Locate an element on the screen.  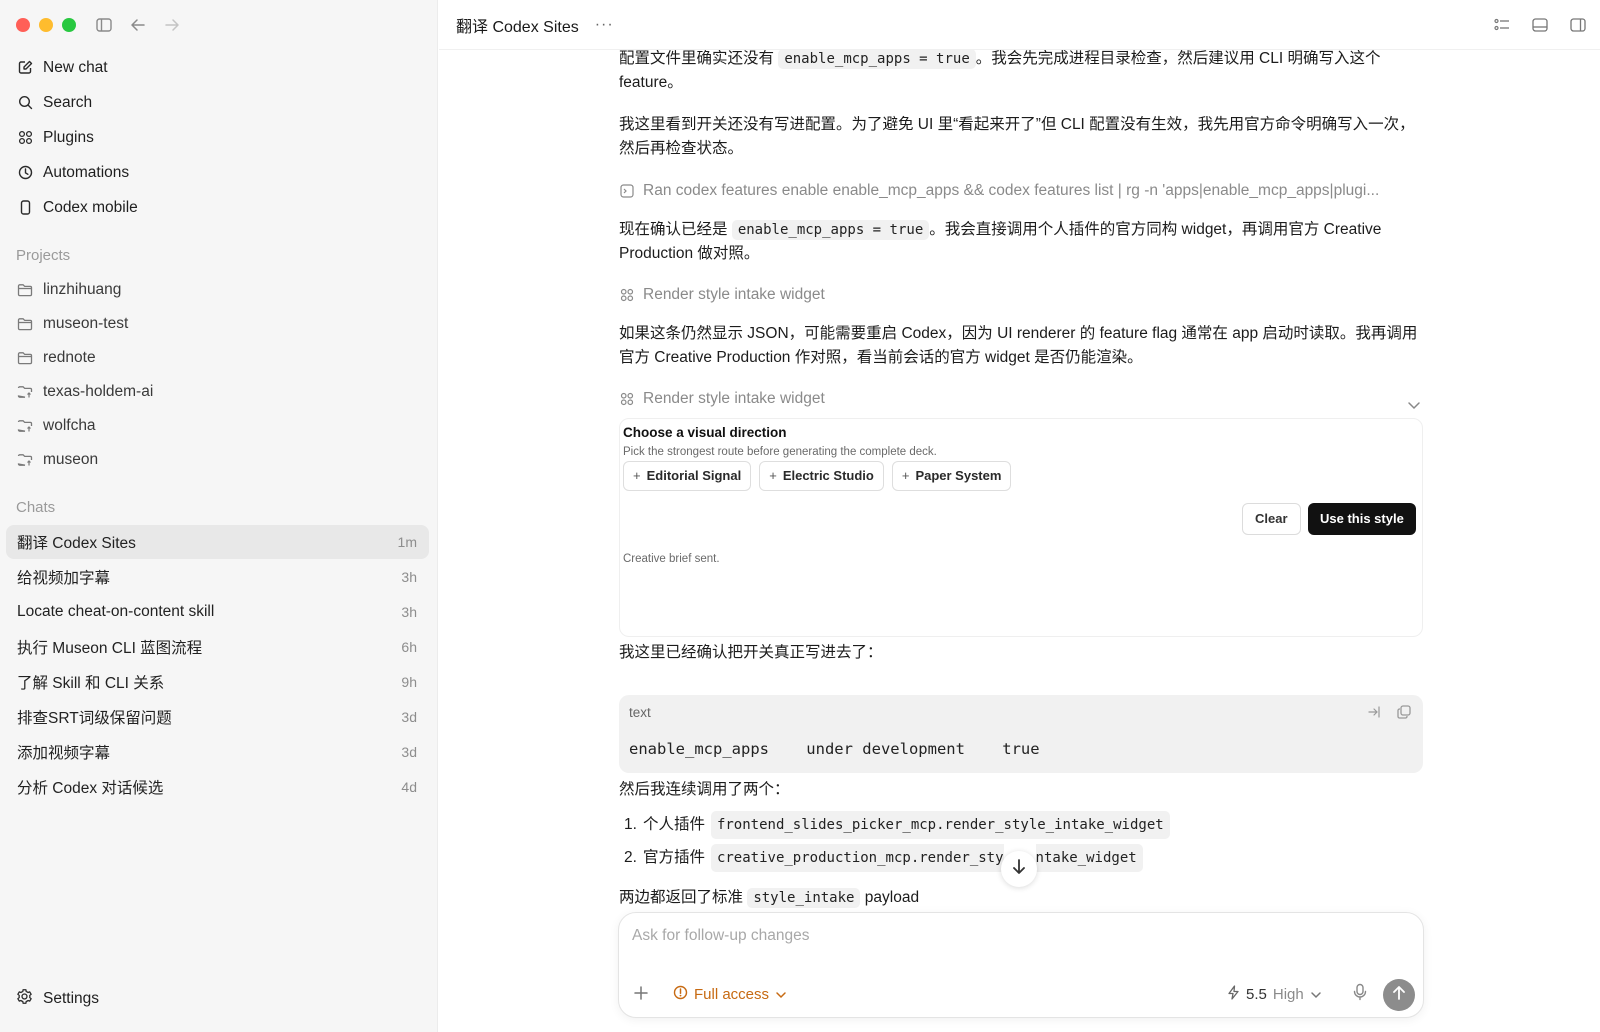
chat-title: 了解 Skill 和 CLI 关系 is located at coordinates (91, 683).